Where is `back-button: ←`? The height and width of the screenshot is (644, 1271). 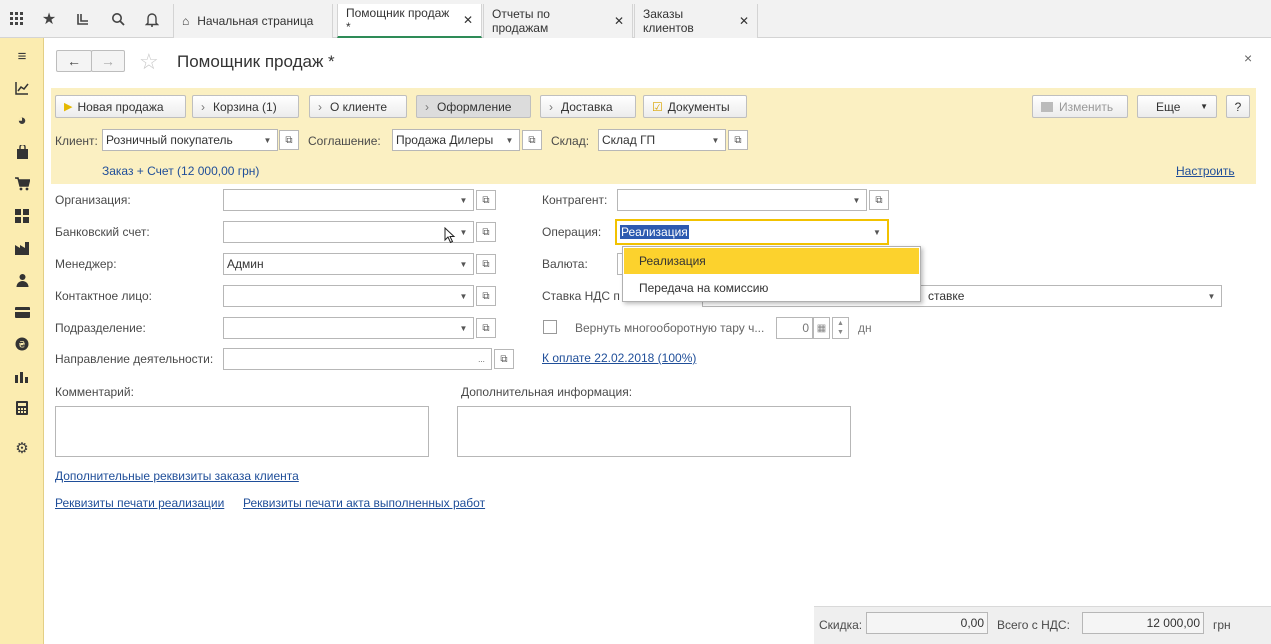 back-button: ← is located at coordinates (74, 61).